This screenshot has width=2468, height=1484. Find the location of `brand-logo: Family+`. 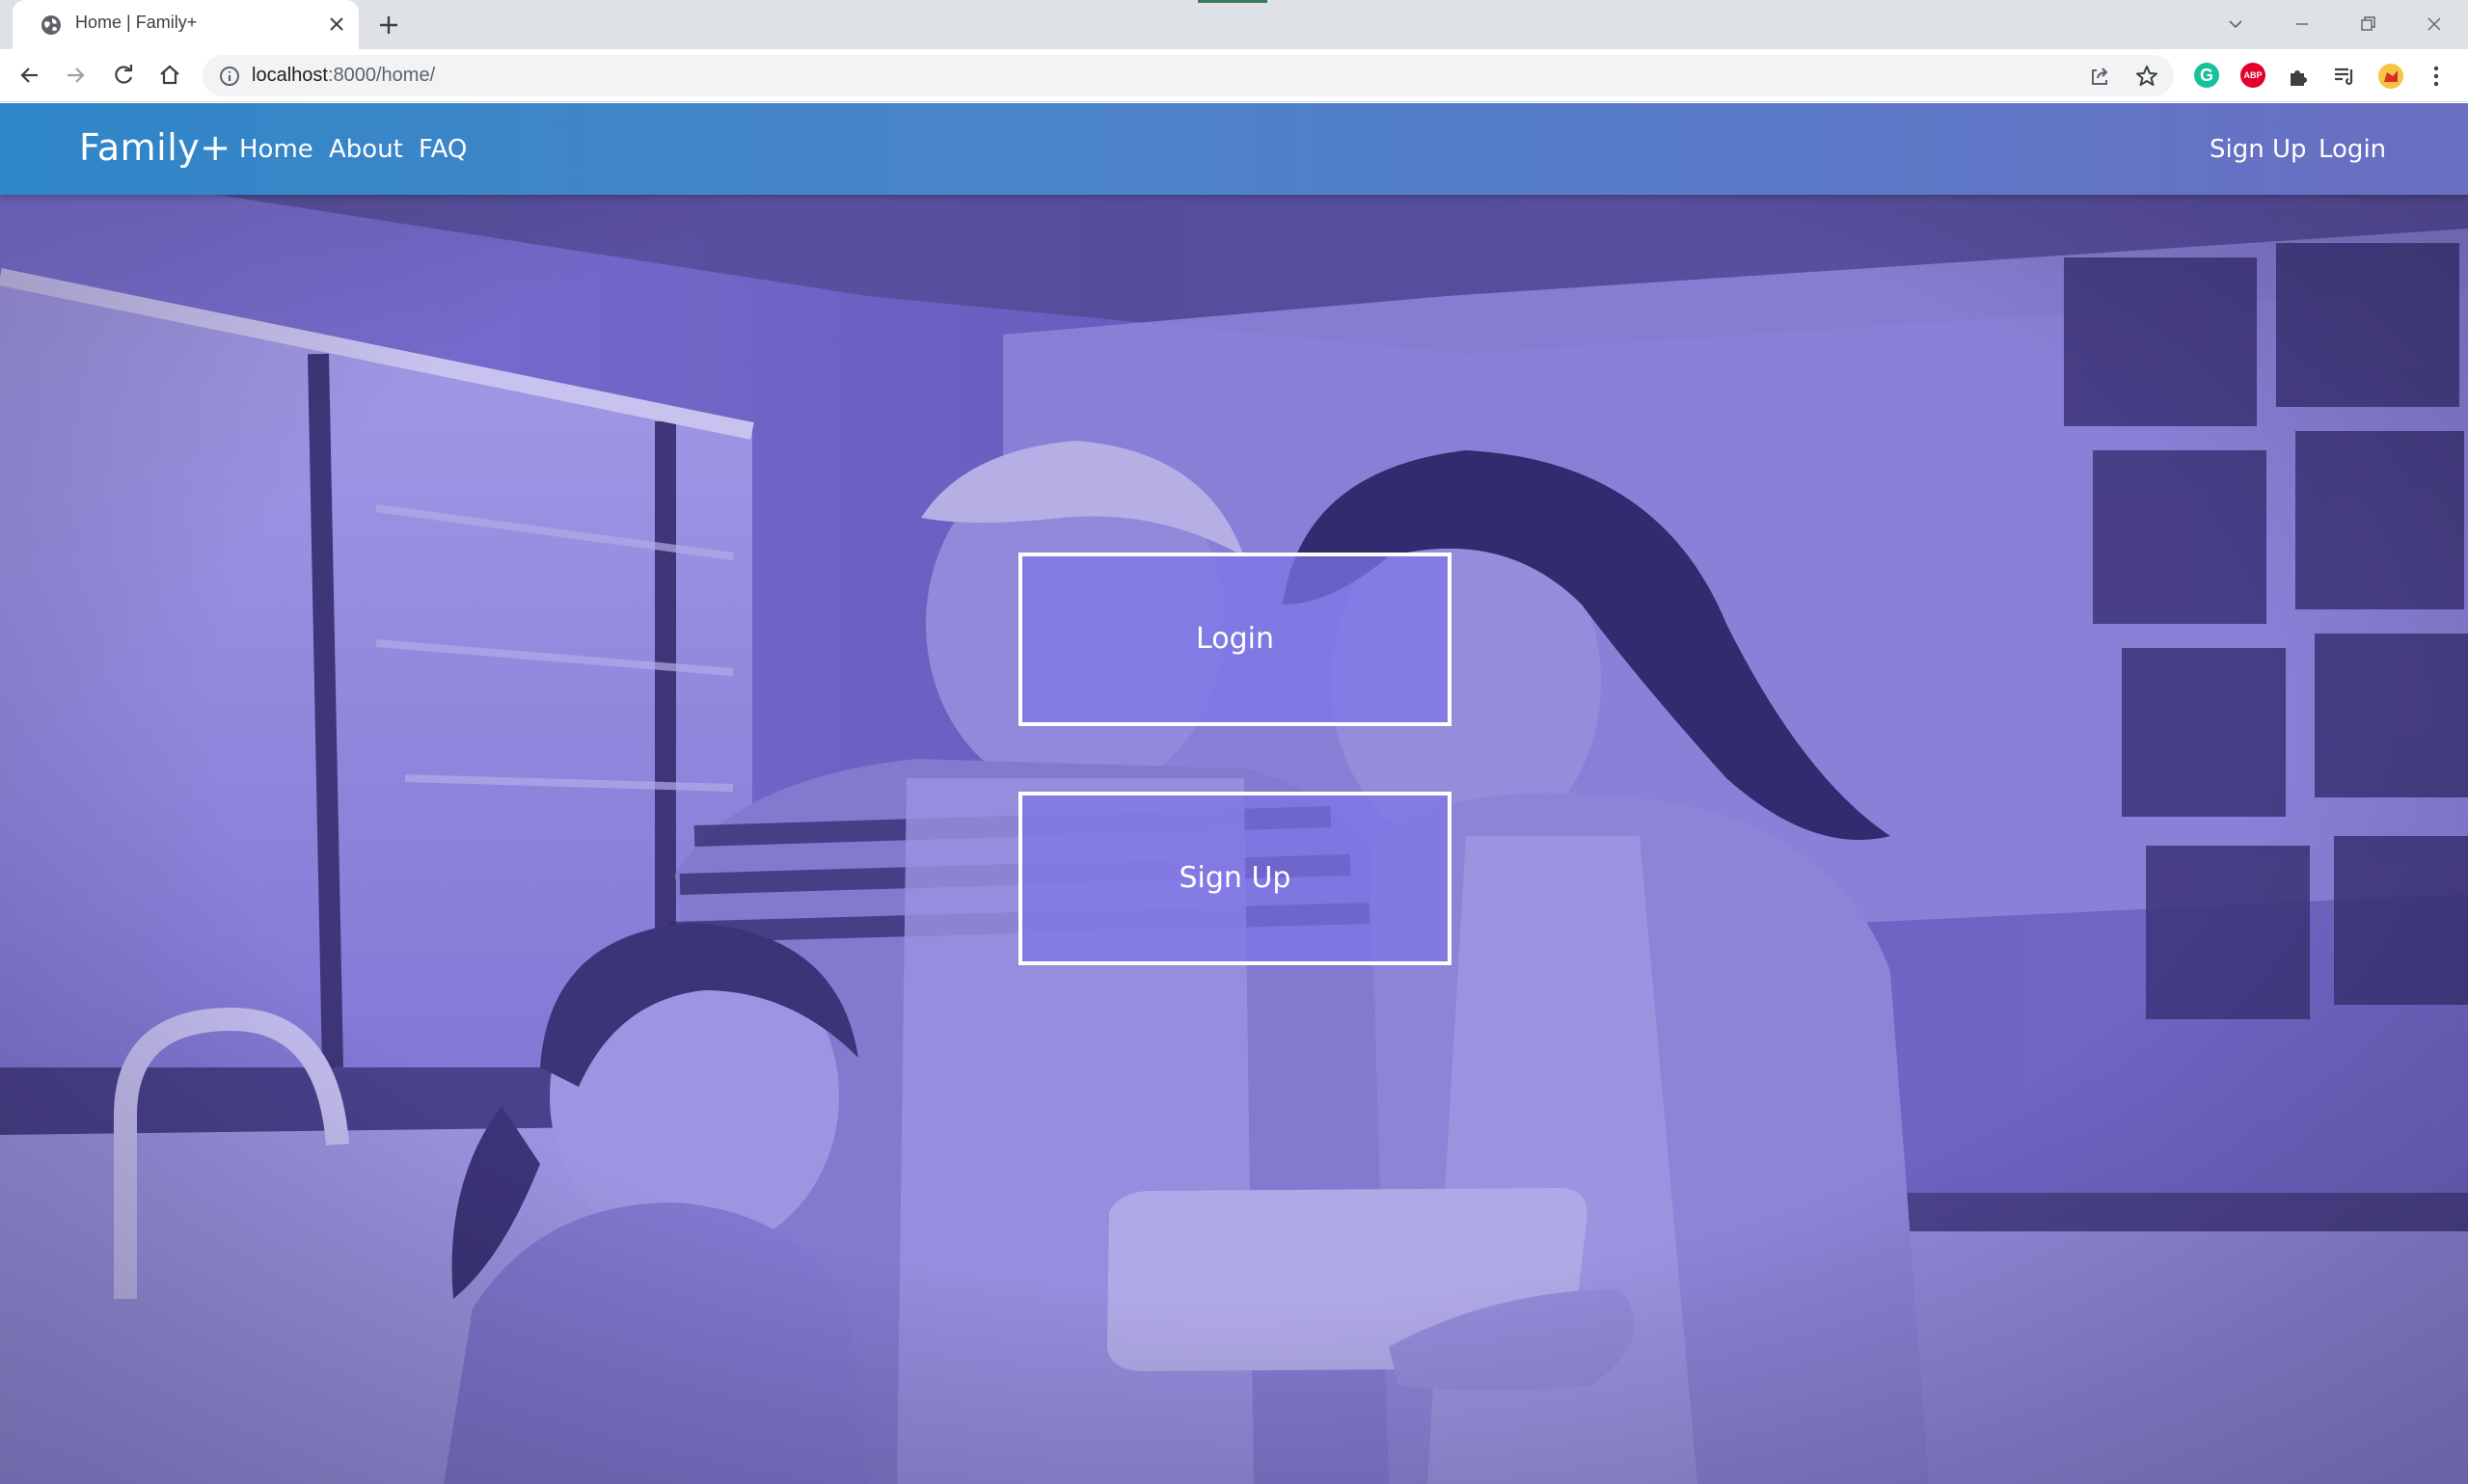

brand-logo: Family+ is located at coordinates (155, 147).